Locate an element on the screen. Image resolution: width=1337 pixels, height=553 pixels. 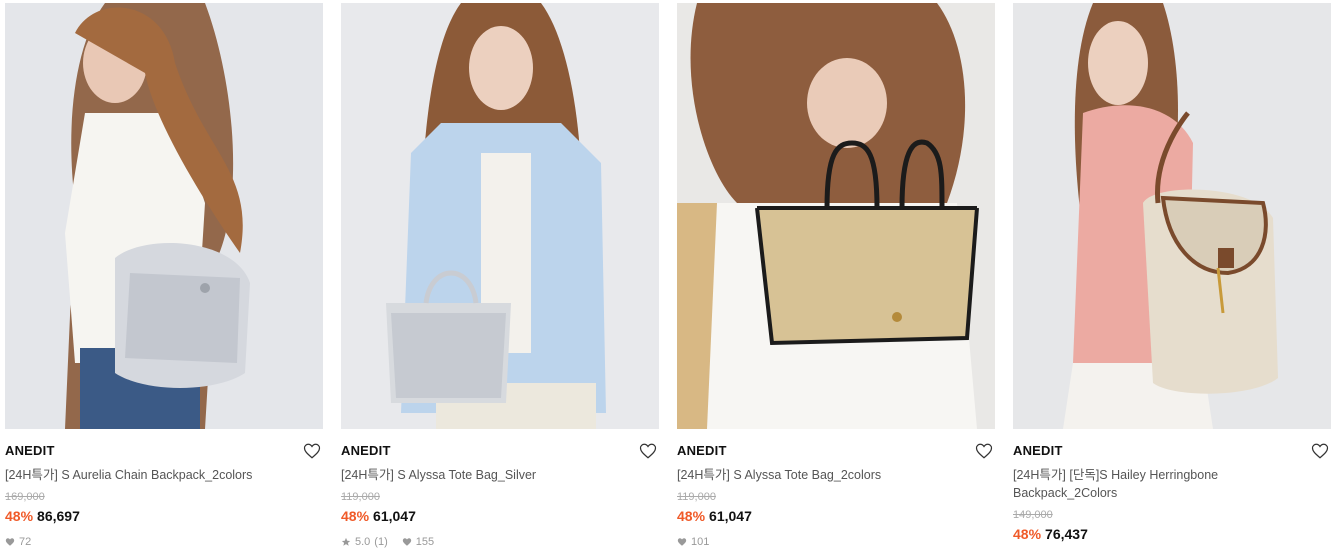
product-title: [24H특가] S Alyssa Tote Bag_2colors is located at coordinates (807, 475).